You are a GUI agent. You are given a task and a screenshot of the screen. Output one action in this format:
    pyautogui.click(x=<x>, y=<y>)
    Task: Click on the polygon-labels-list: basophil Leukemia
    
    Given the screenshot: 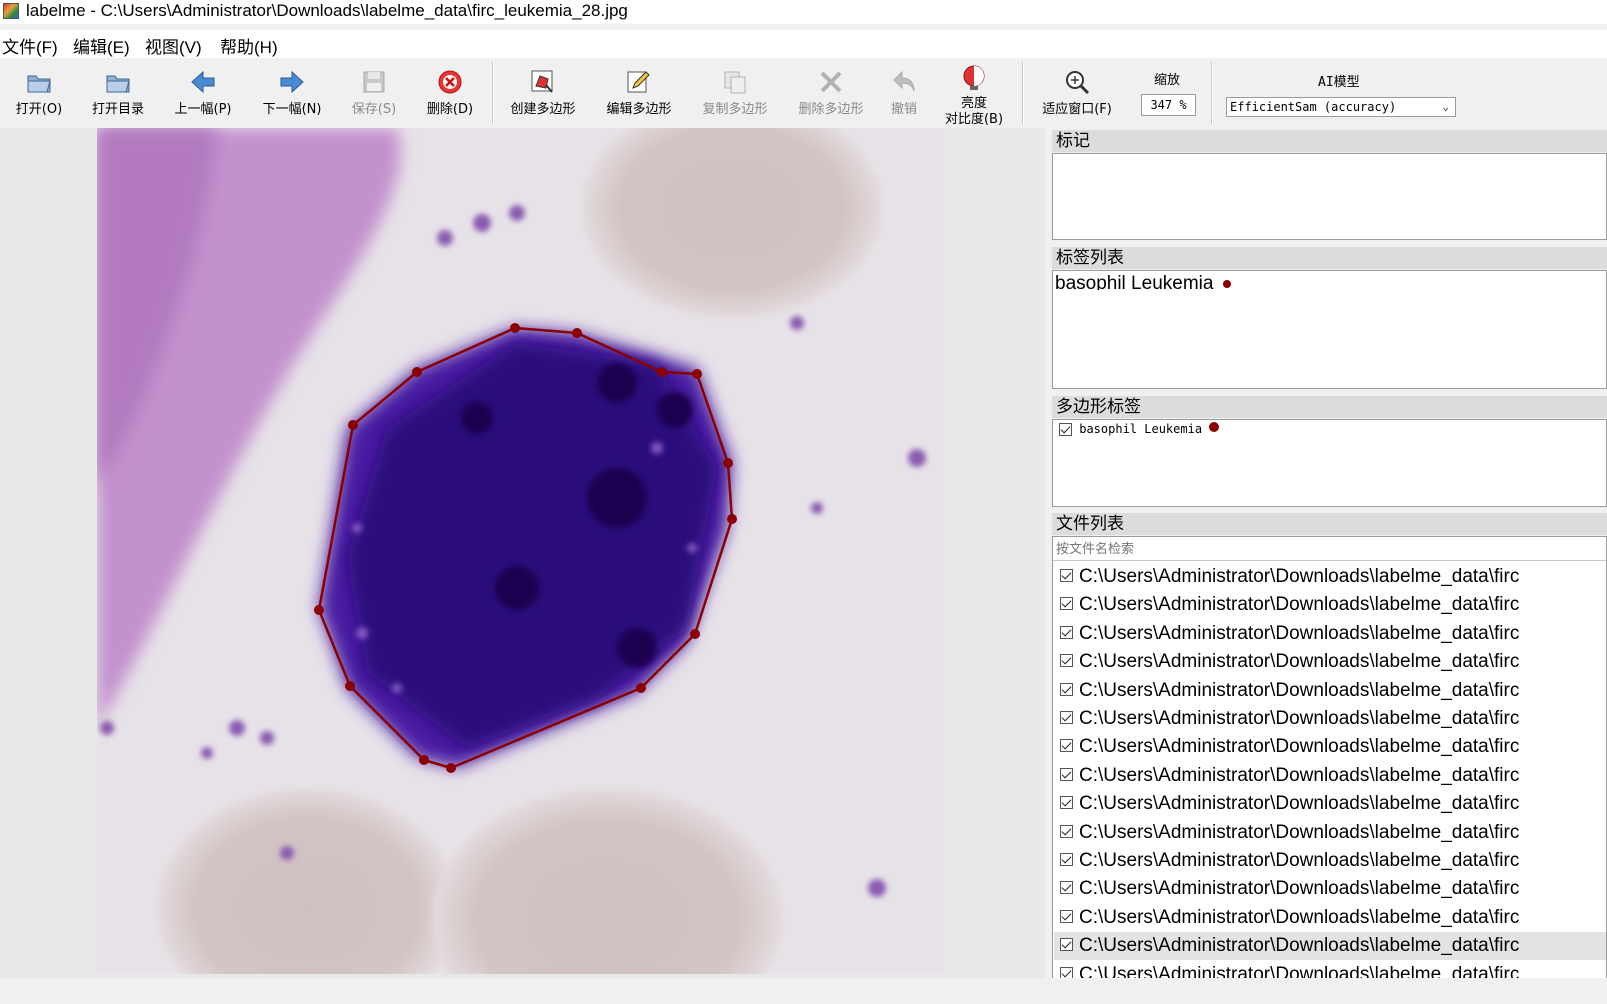 What is the action you would take?
    pyautogui.click(x=1329, y=463)
    